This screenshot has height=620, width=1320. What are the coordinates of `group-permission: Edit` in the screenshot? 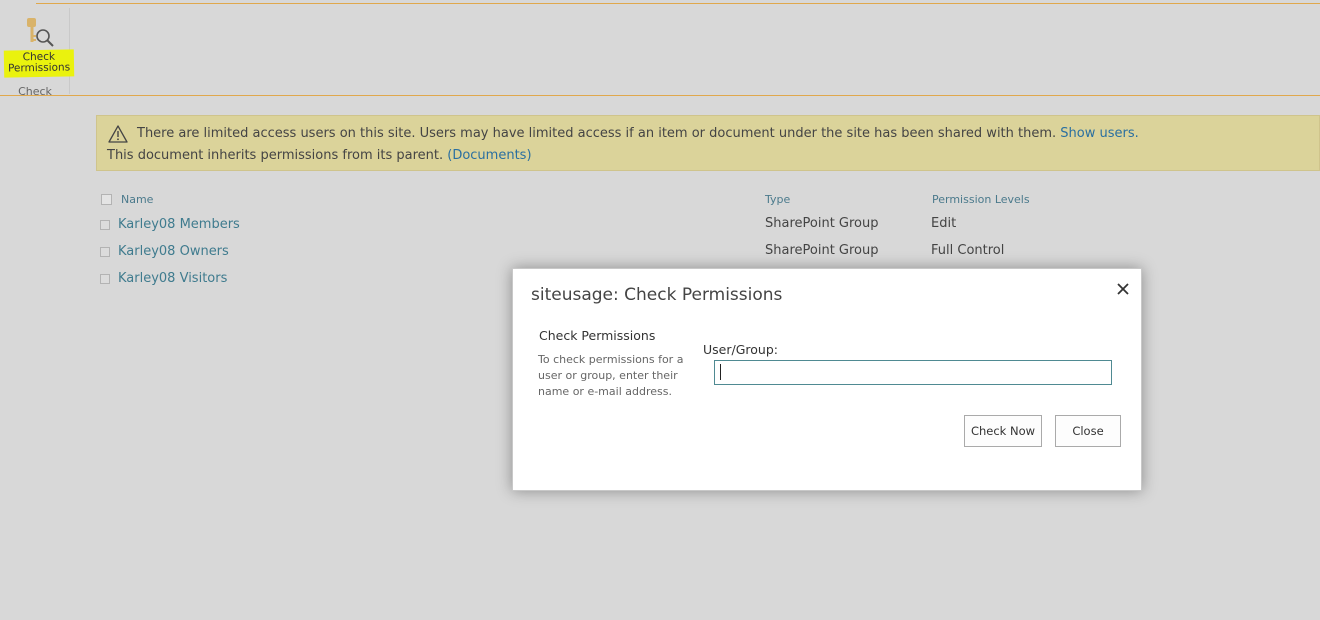 It's located at (944, 223).